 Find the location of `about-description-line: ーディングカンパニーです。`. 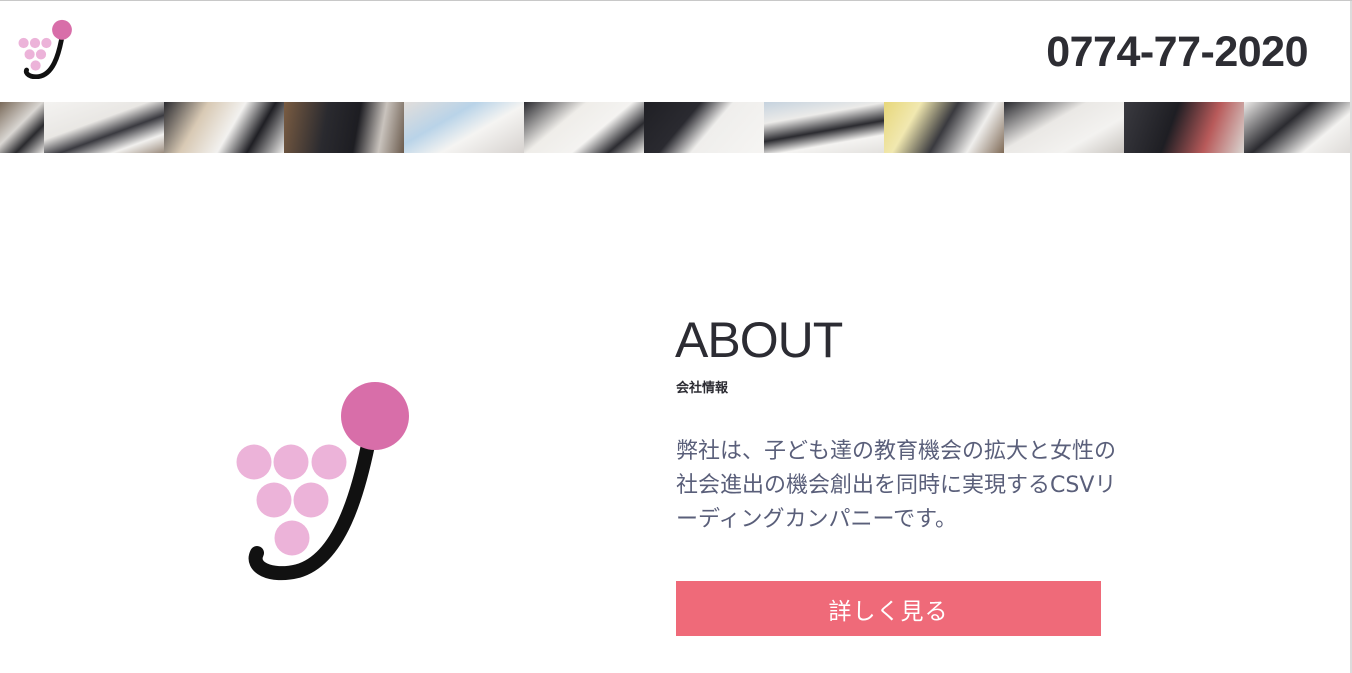

about-description-line: ーディングカンパニーです。 is located at coordinates (816, 519).